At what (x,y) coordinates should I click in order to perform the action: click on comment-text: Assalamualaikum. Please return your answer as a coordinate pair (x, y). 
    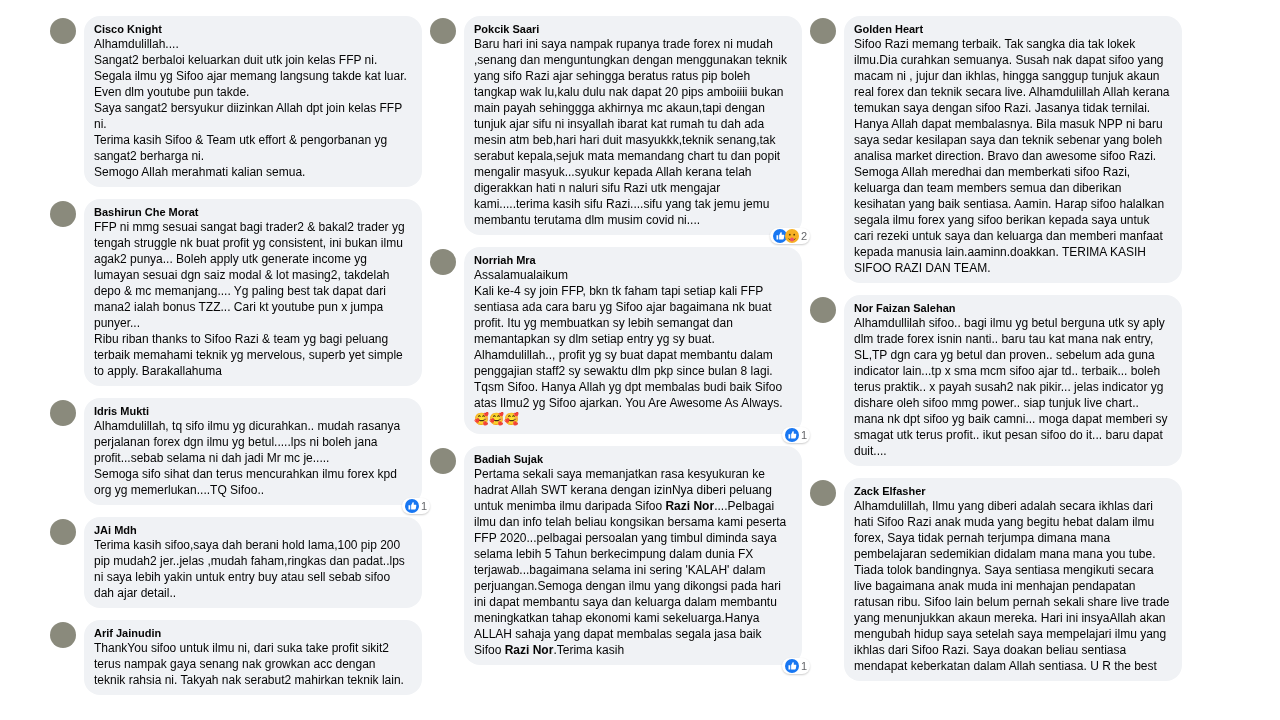
    Looking at the image, I should click on (522, 275).